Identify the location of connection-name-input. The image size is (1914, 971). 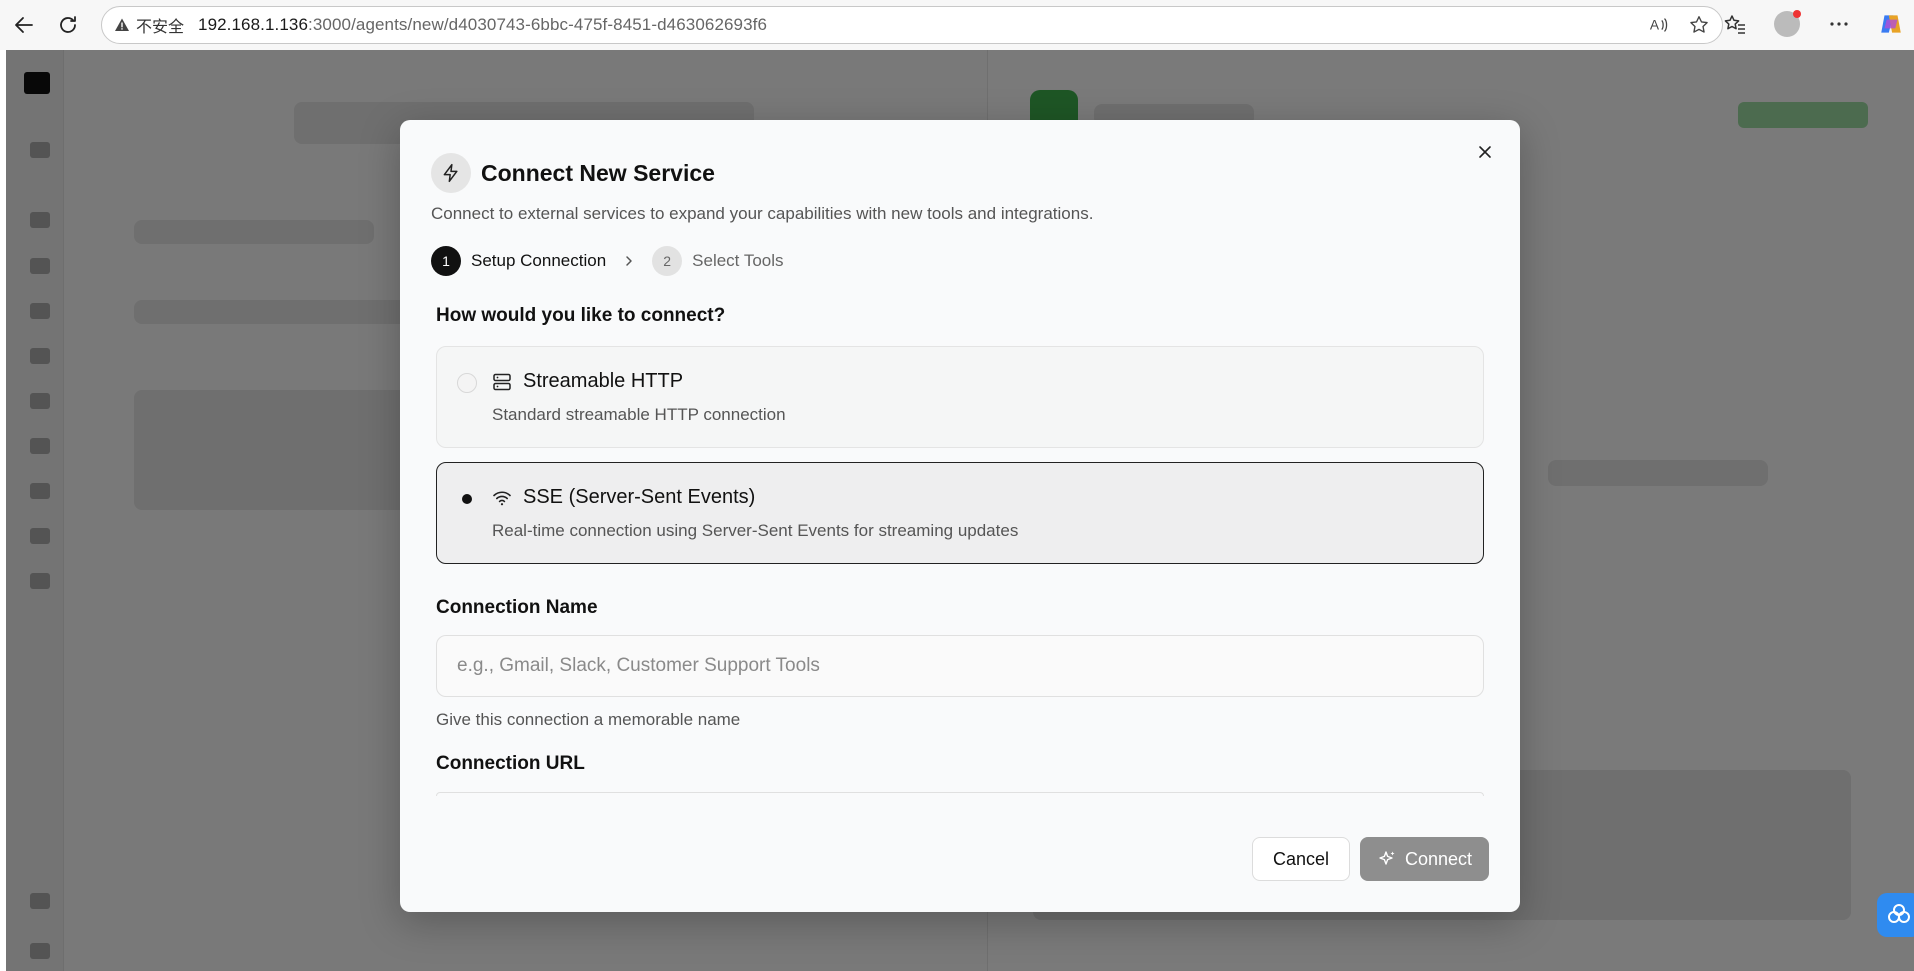
(960, 666).